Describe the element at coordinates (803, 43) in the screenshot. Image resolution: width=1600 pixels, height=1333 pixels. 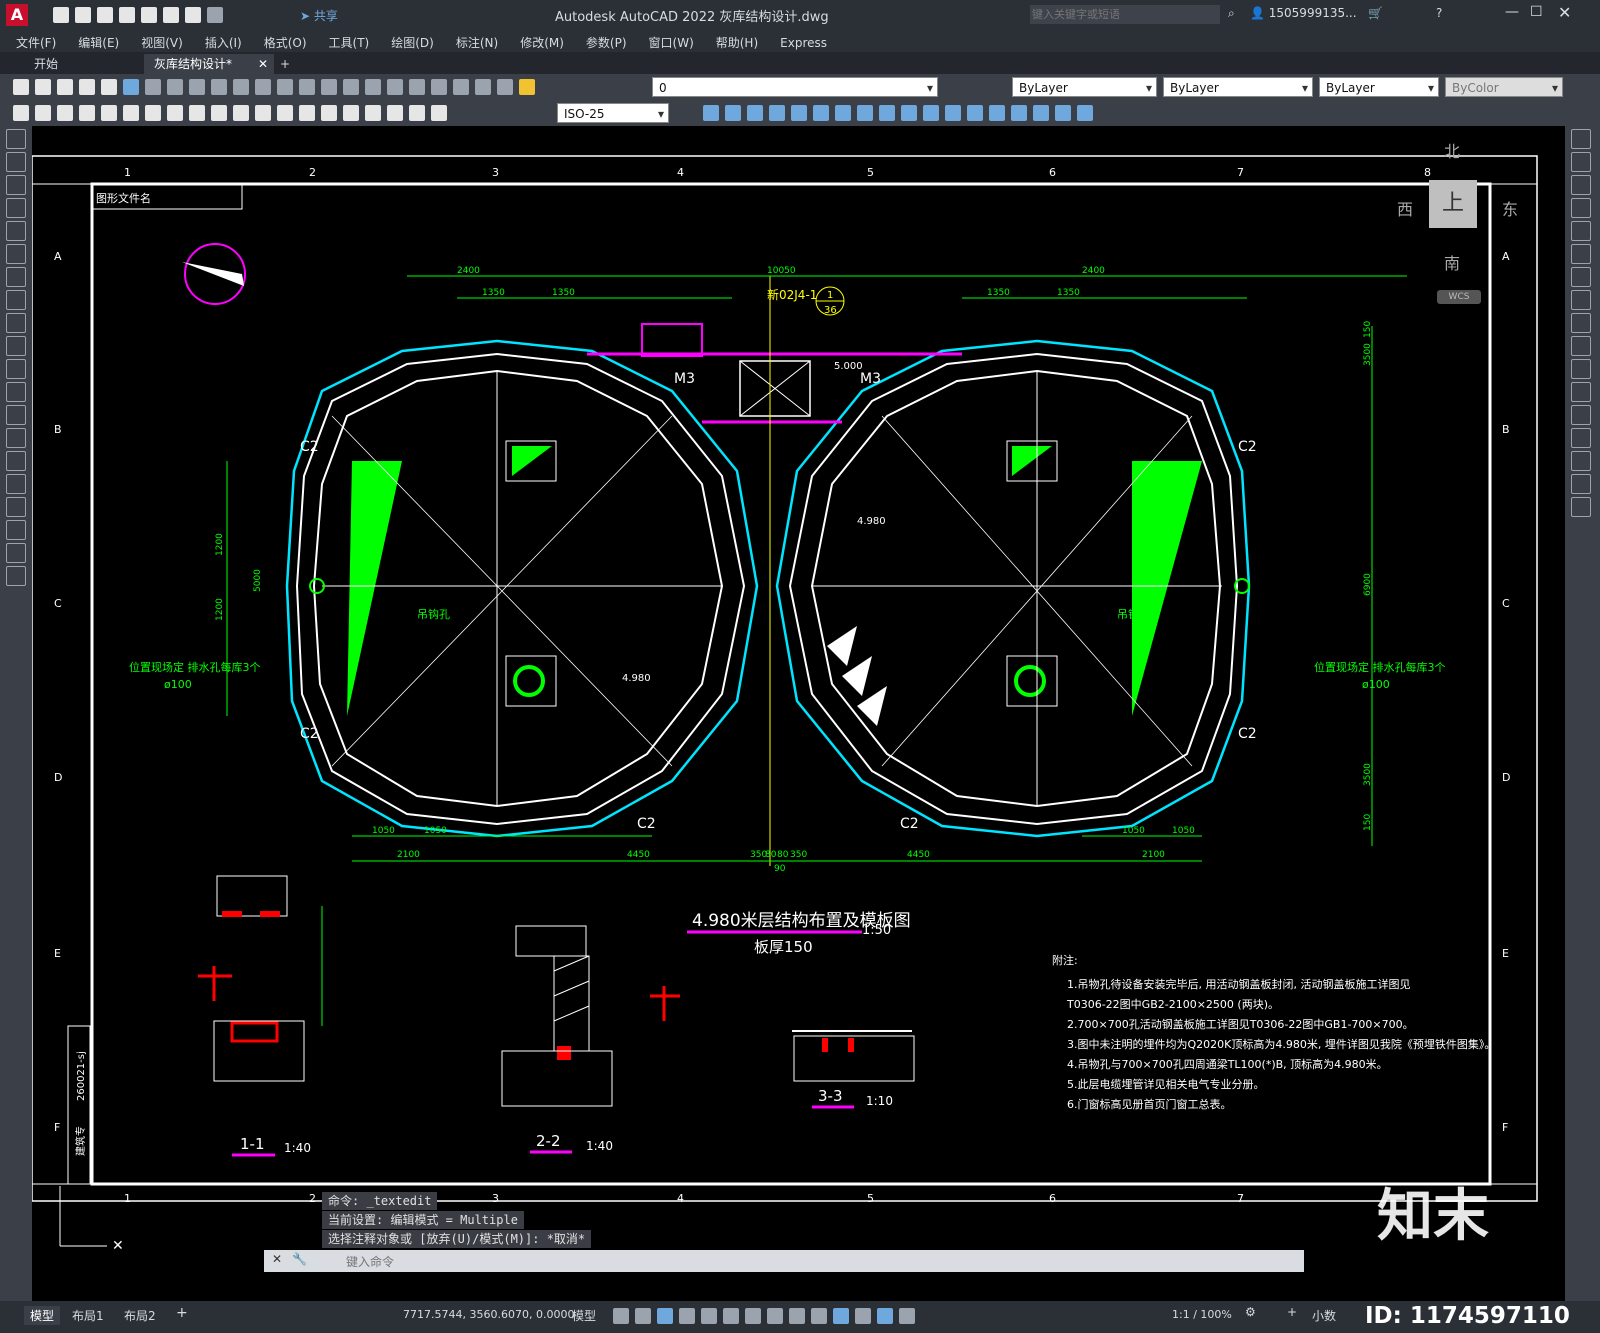
I see `menu-item: Express` at that location.